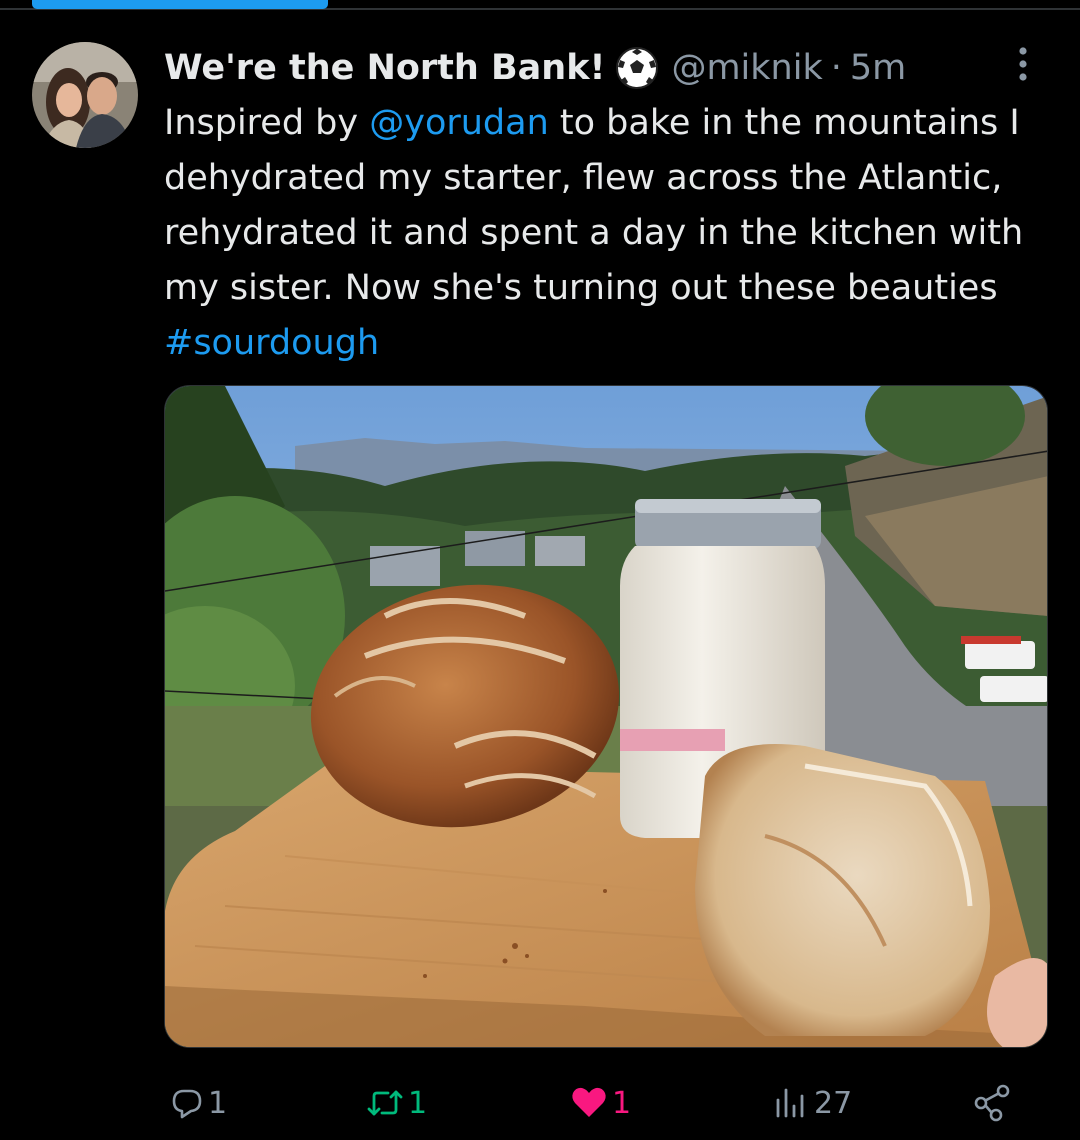  I want to click on reply-icon, so click(187, 1103).